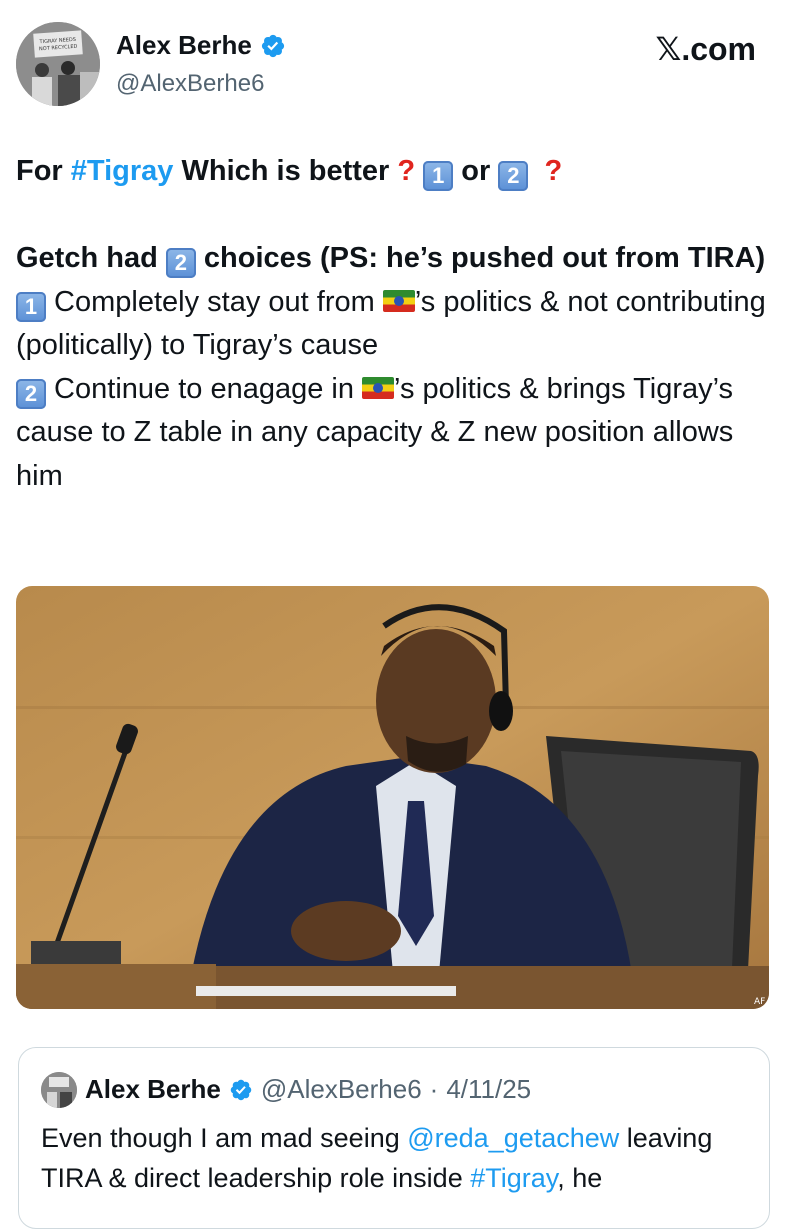 The height and width of the screenshot is (1229, 786). Describe the element at coordinates (513, 1138) in the screenshot. I see `mention-reda-getachew: @reda_getachew` at that location.